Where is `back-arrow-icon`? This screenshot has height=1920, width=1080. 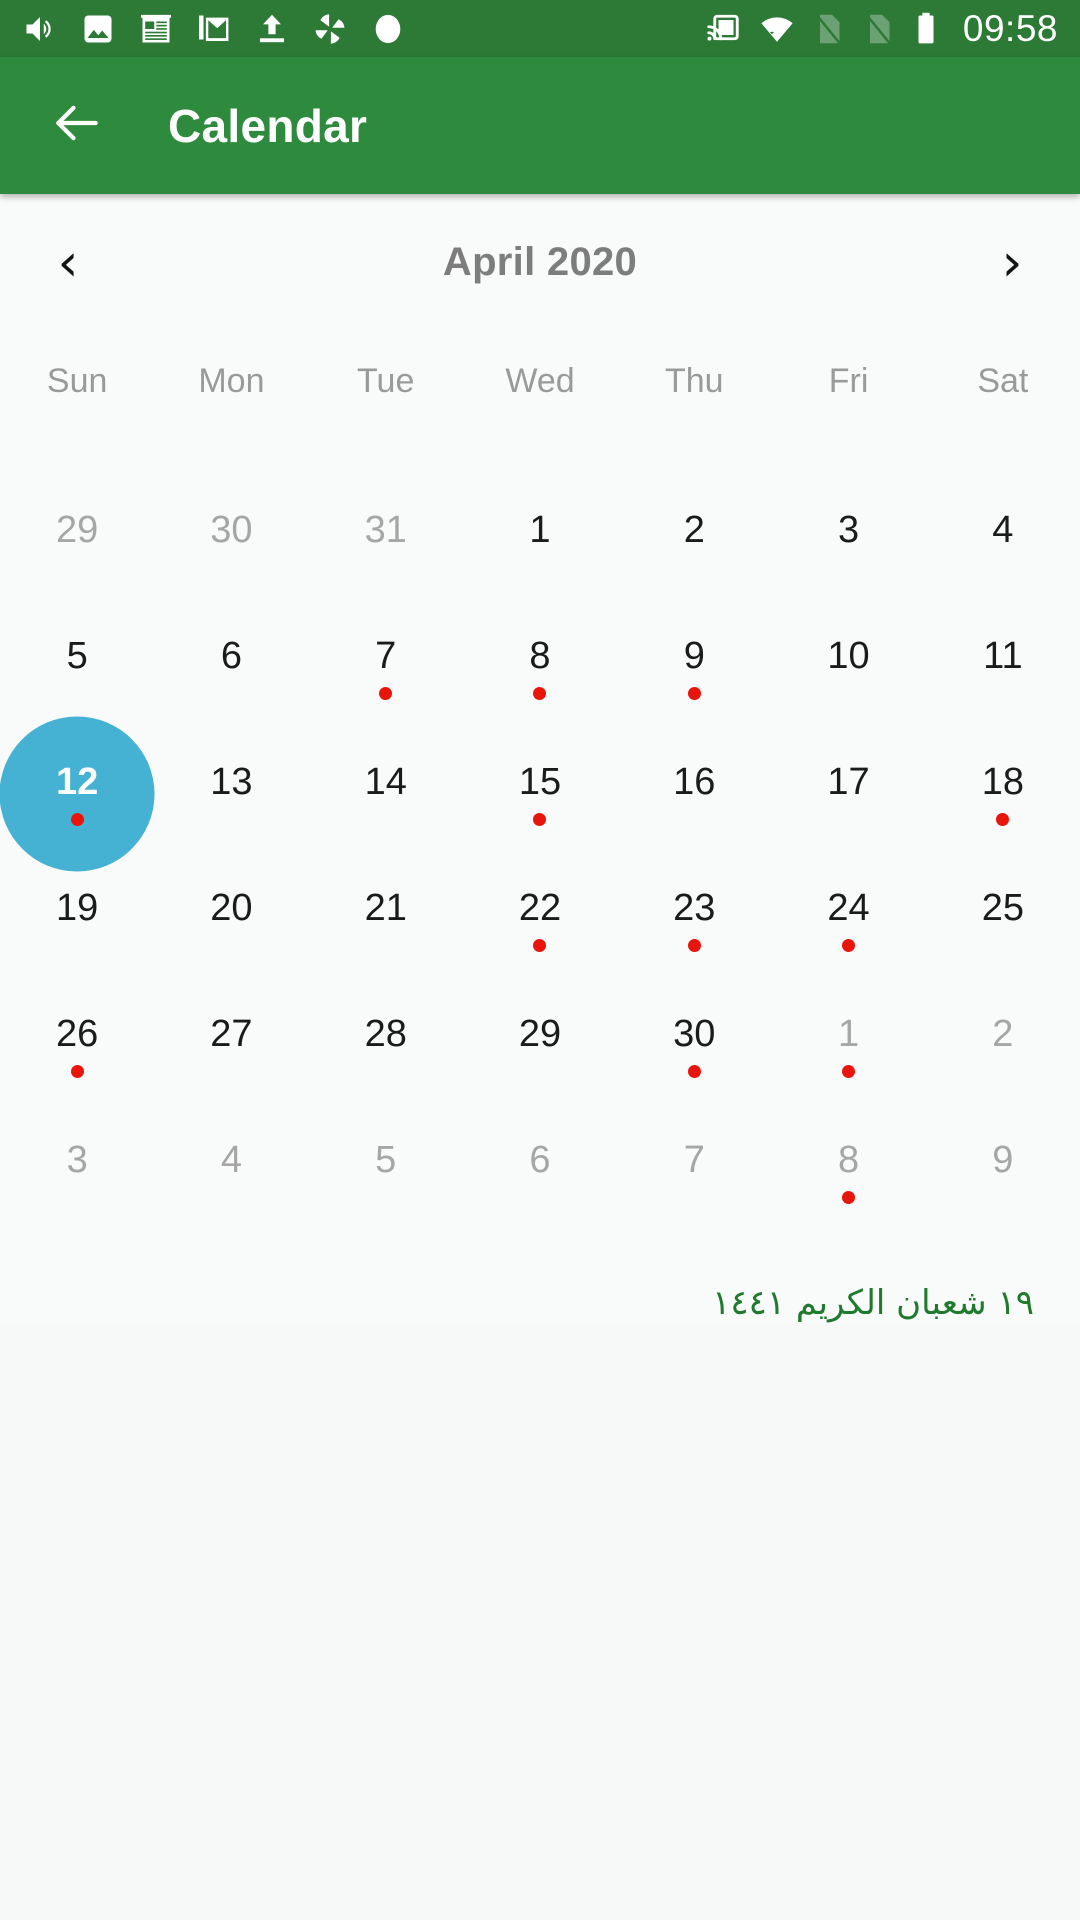 back-arrow-icon is located at coordinates (77, 125).